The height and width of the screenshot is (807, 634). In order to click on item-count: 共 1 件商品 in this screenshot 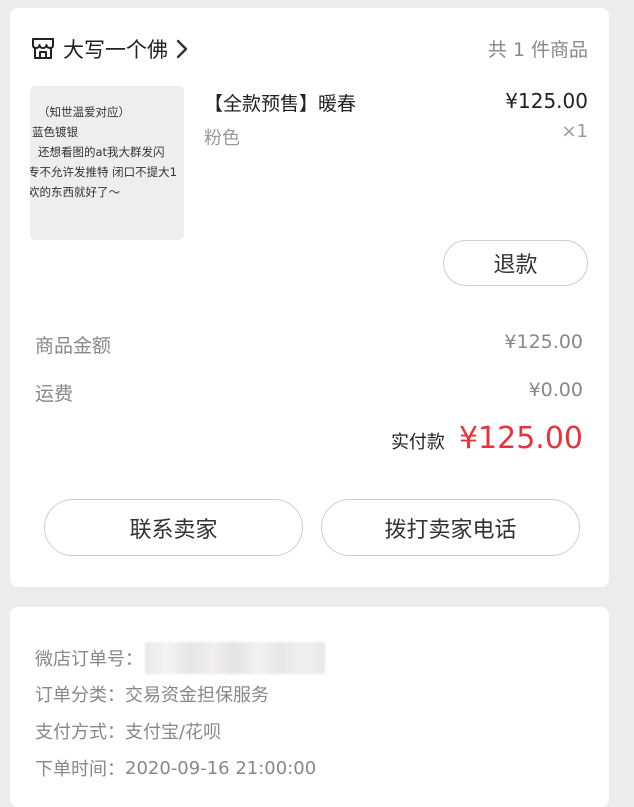, I will do `click(537, 50)`.